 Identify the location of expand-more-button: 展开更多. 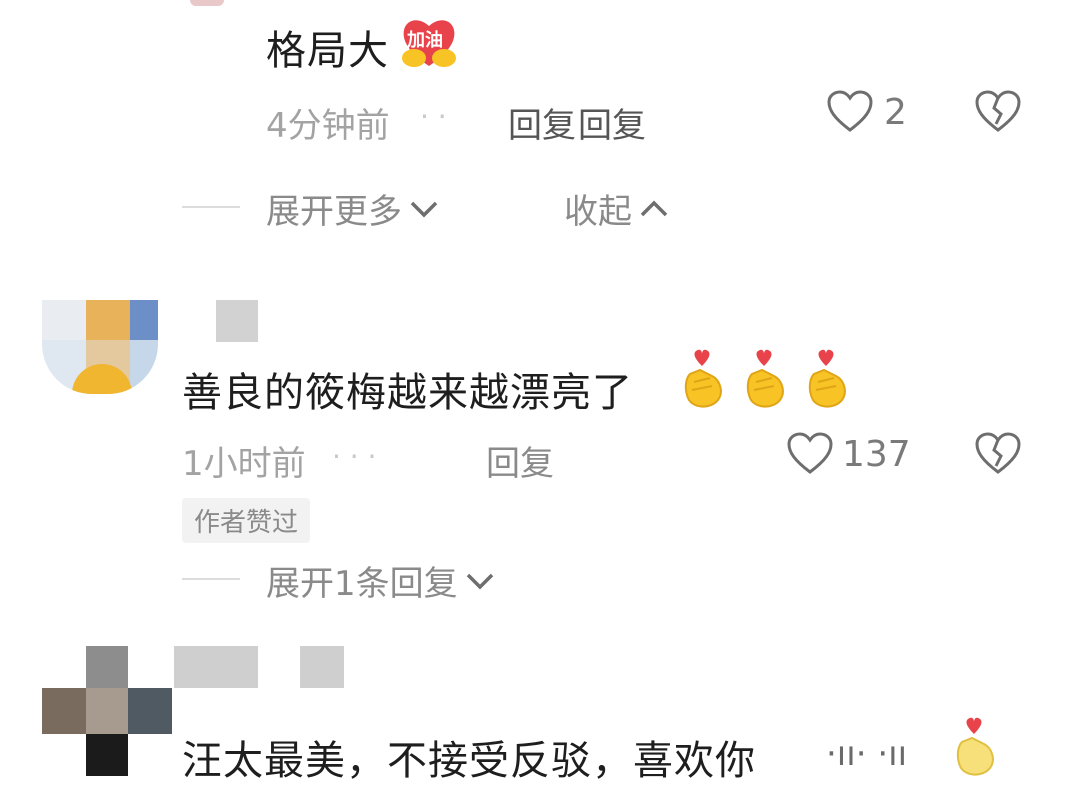
(353, 208).